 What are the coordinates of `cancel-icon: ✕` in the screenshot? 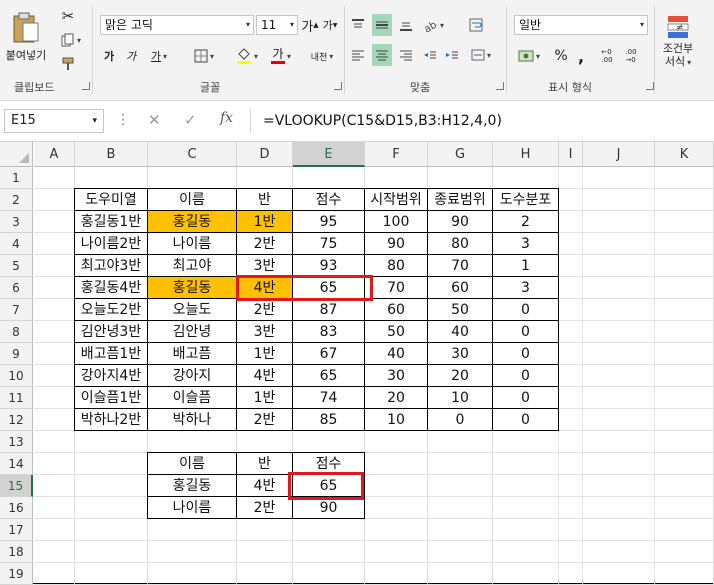 It's located at (154, 120).